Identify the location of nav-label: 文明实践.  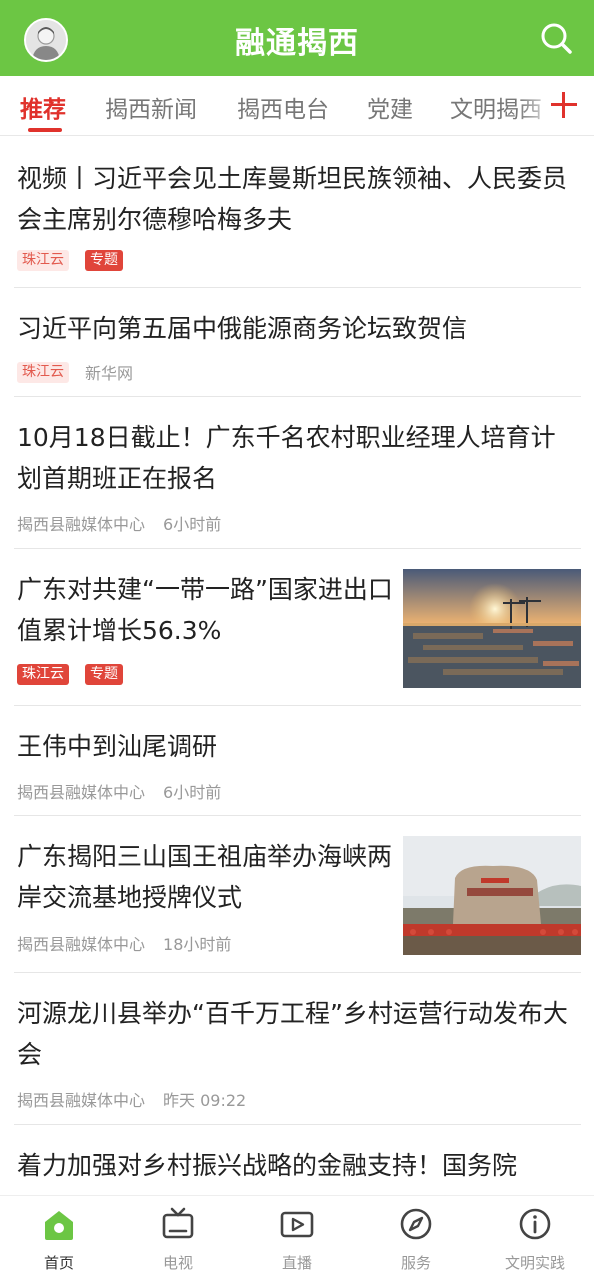
(534, 1263).